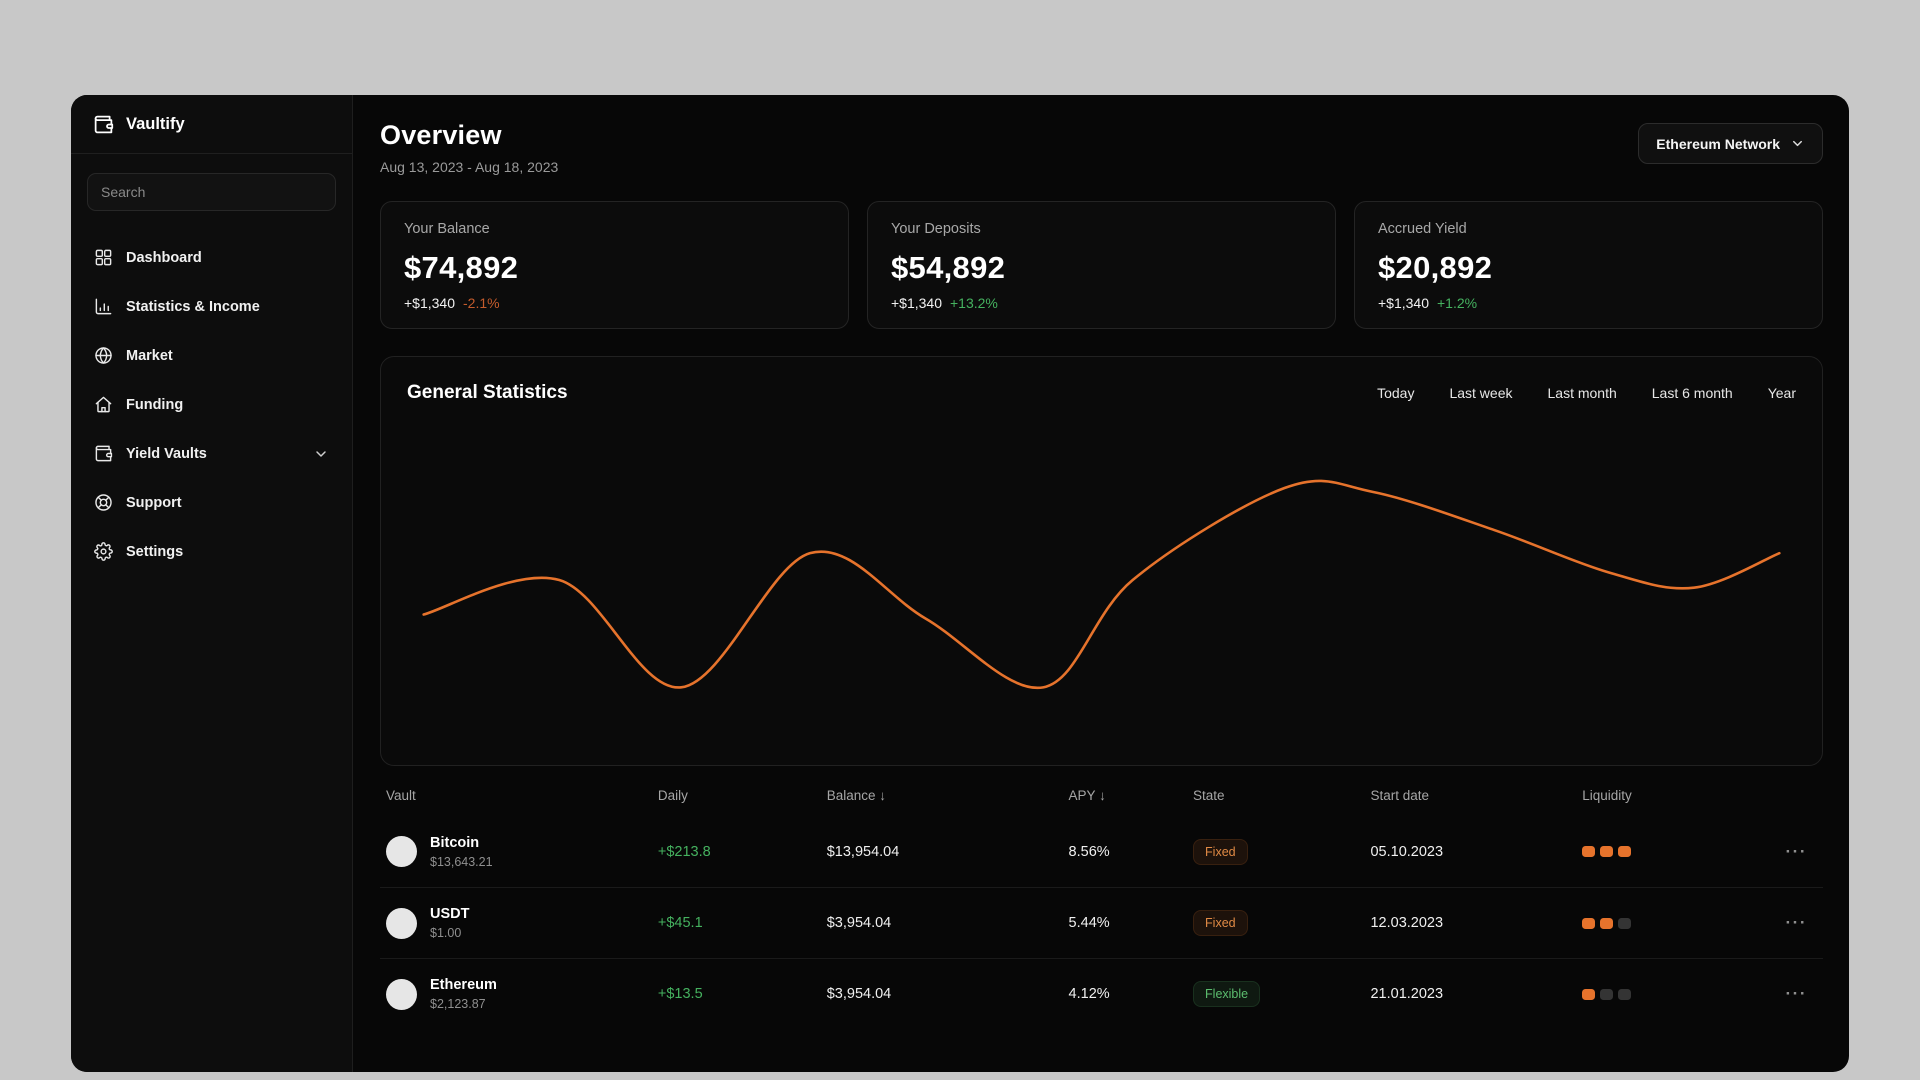  I want to click on date-range: Aug 13, 2023 - Aug 18, 2023, so click(469, 167).